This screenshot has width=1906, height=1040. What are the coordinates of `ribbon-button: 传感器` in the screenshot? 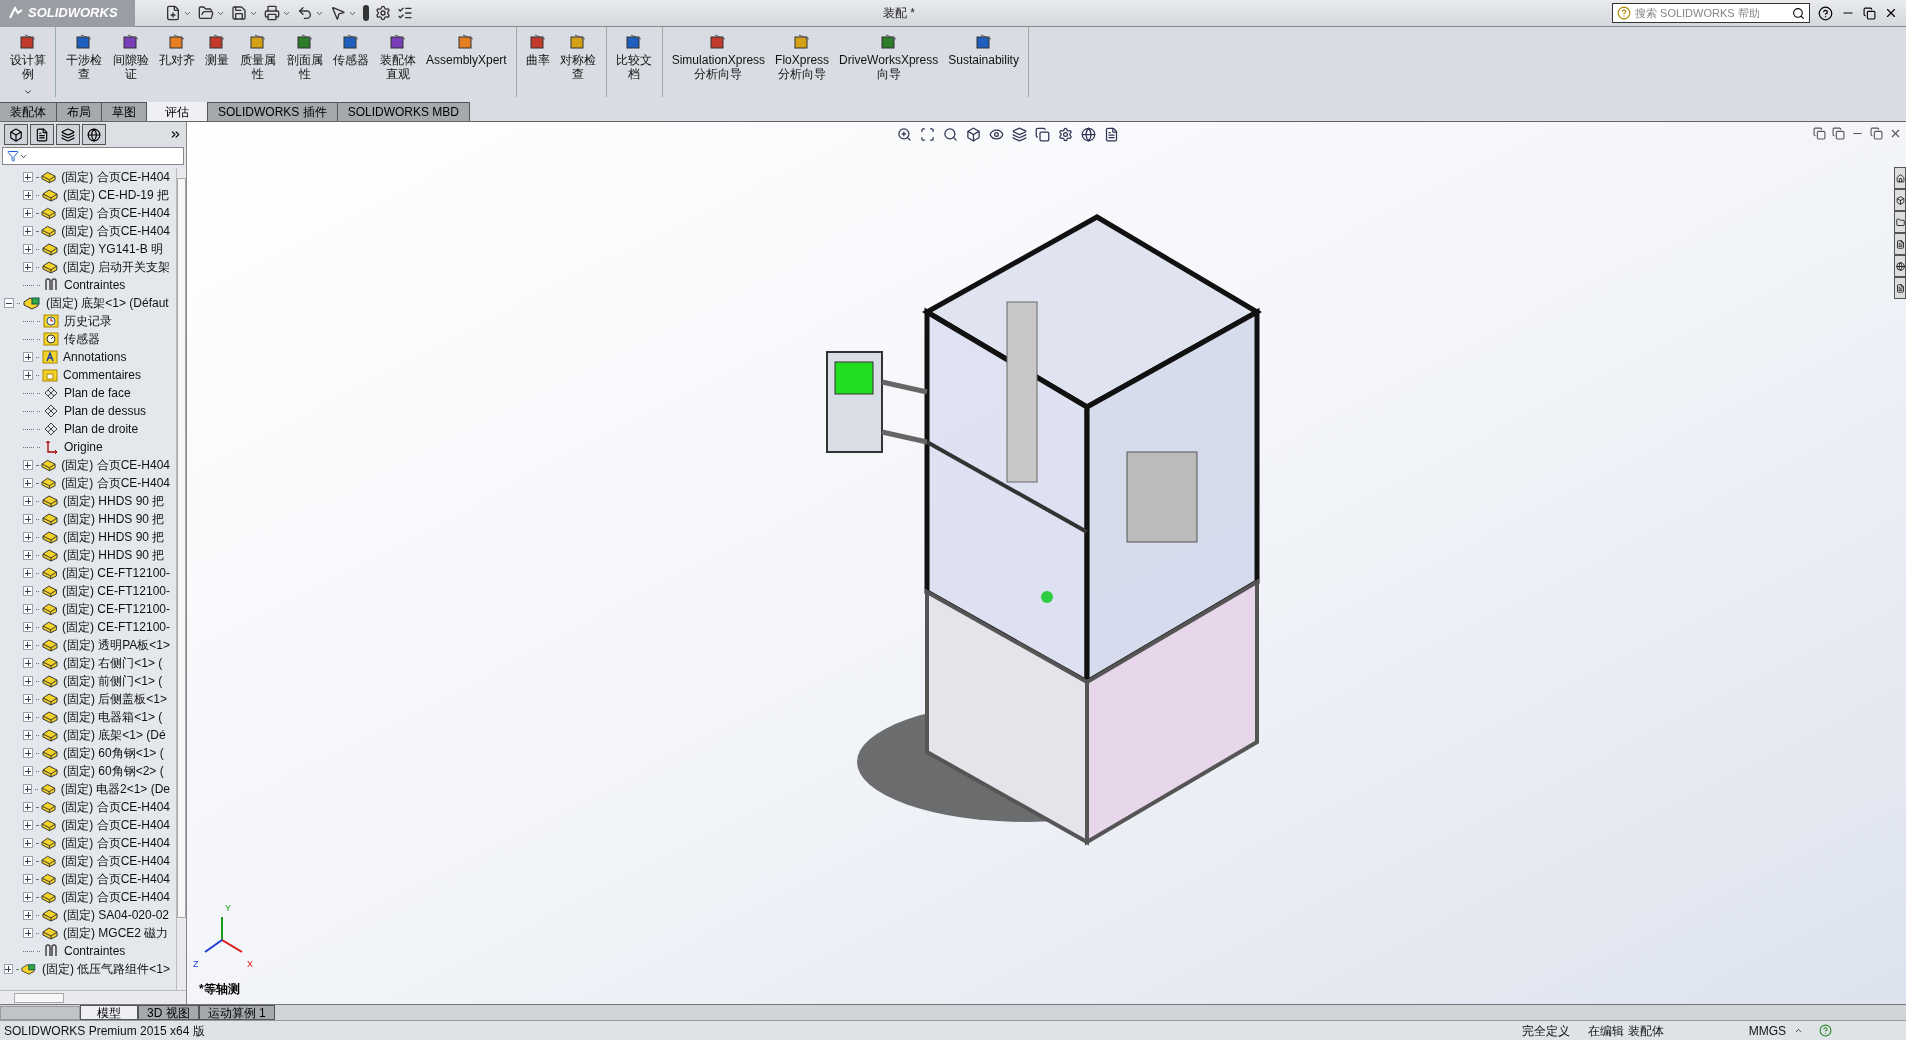 It's located at (351, 47).